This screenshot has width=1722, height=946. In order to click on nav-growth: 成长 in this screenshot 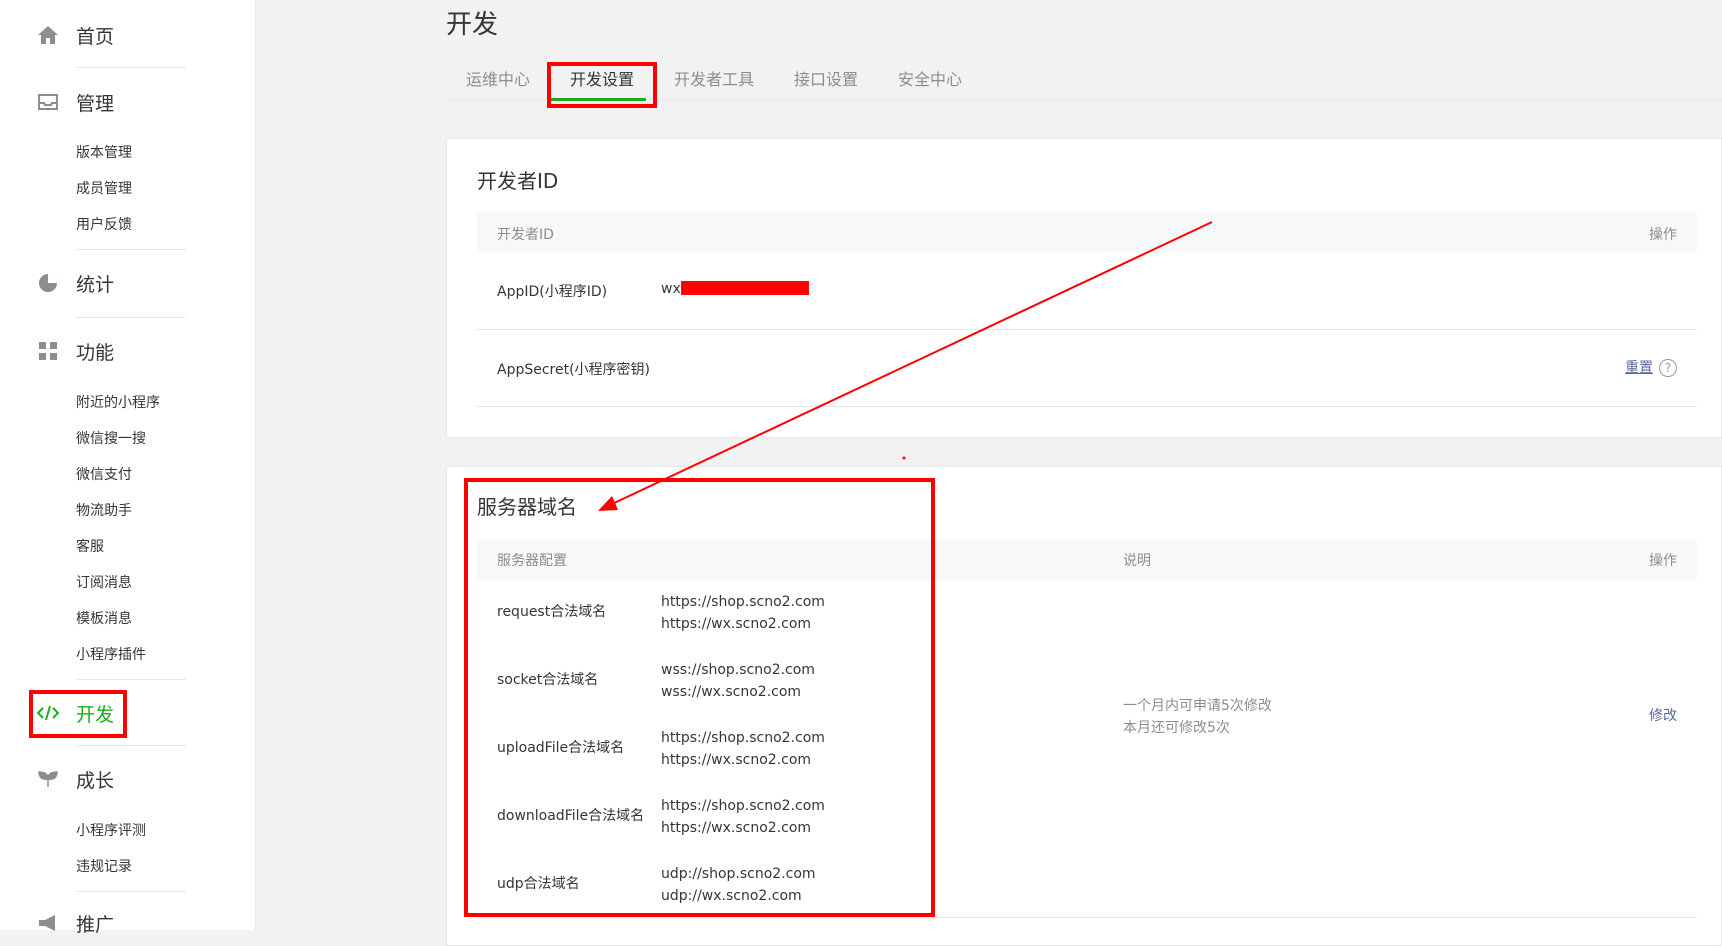, I will do `click(75, 779)`.